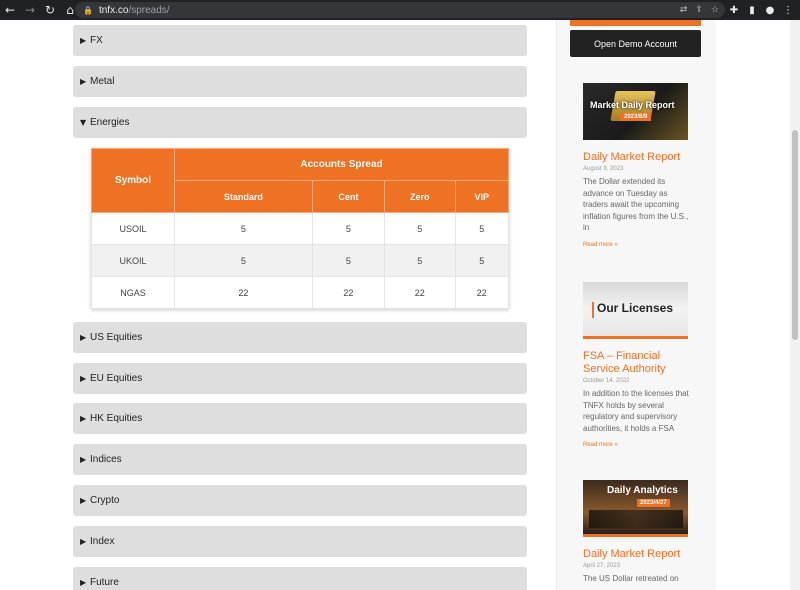  I want to click on accordion-label: Index, so click(102, 541).